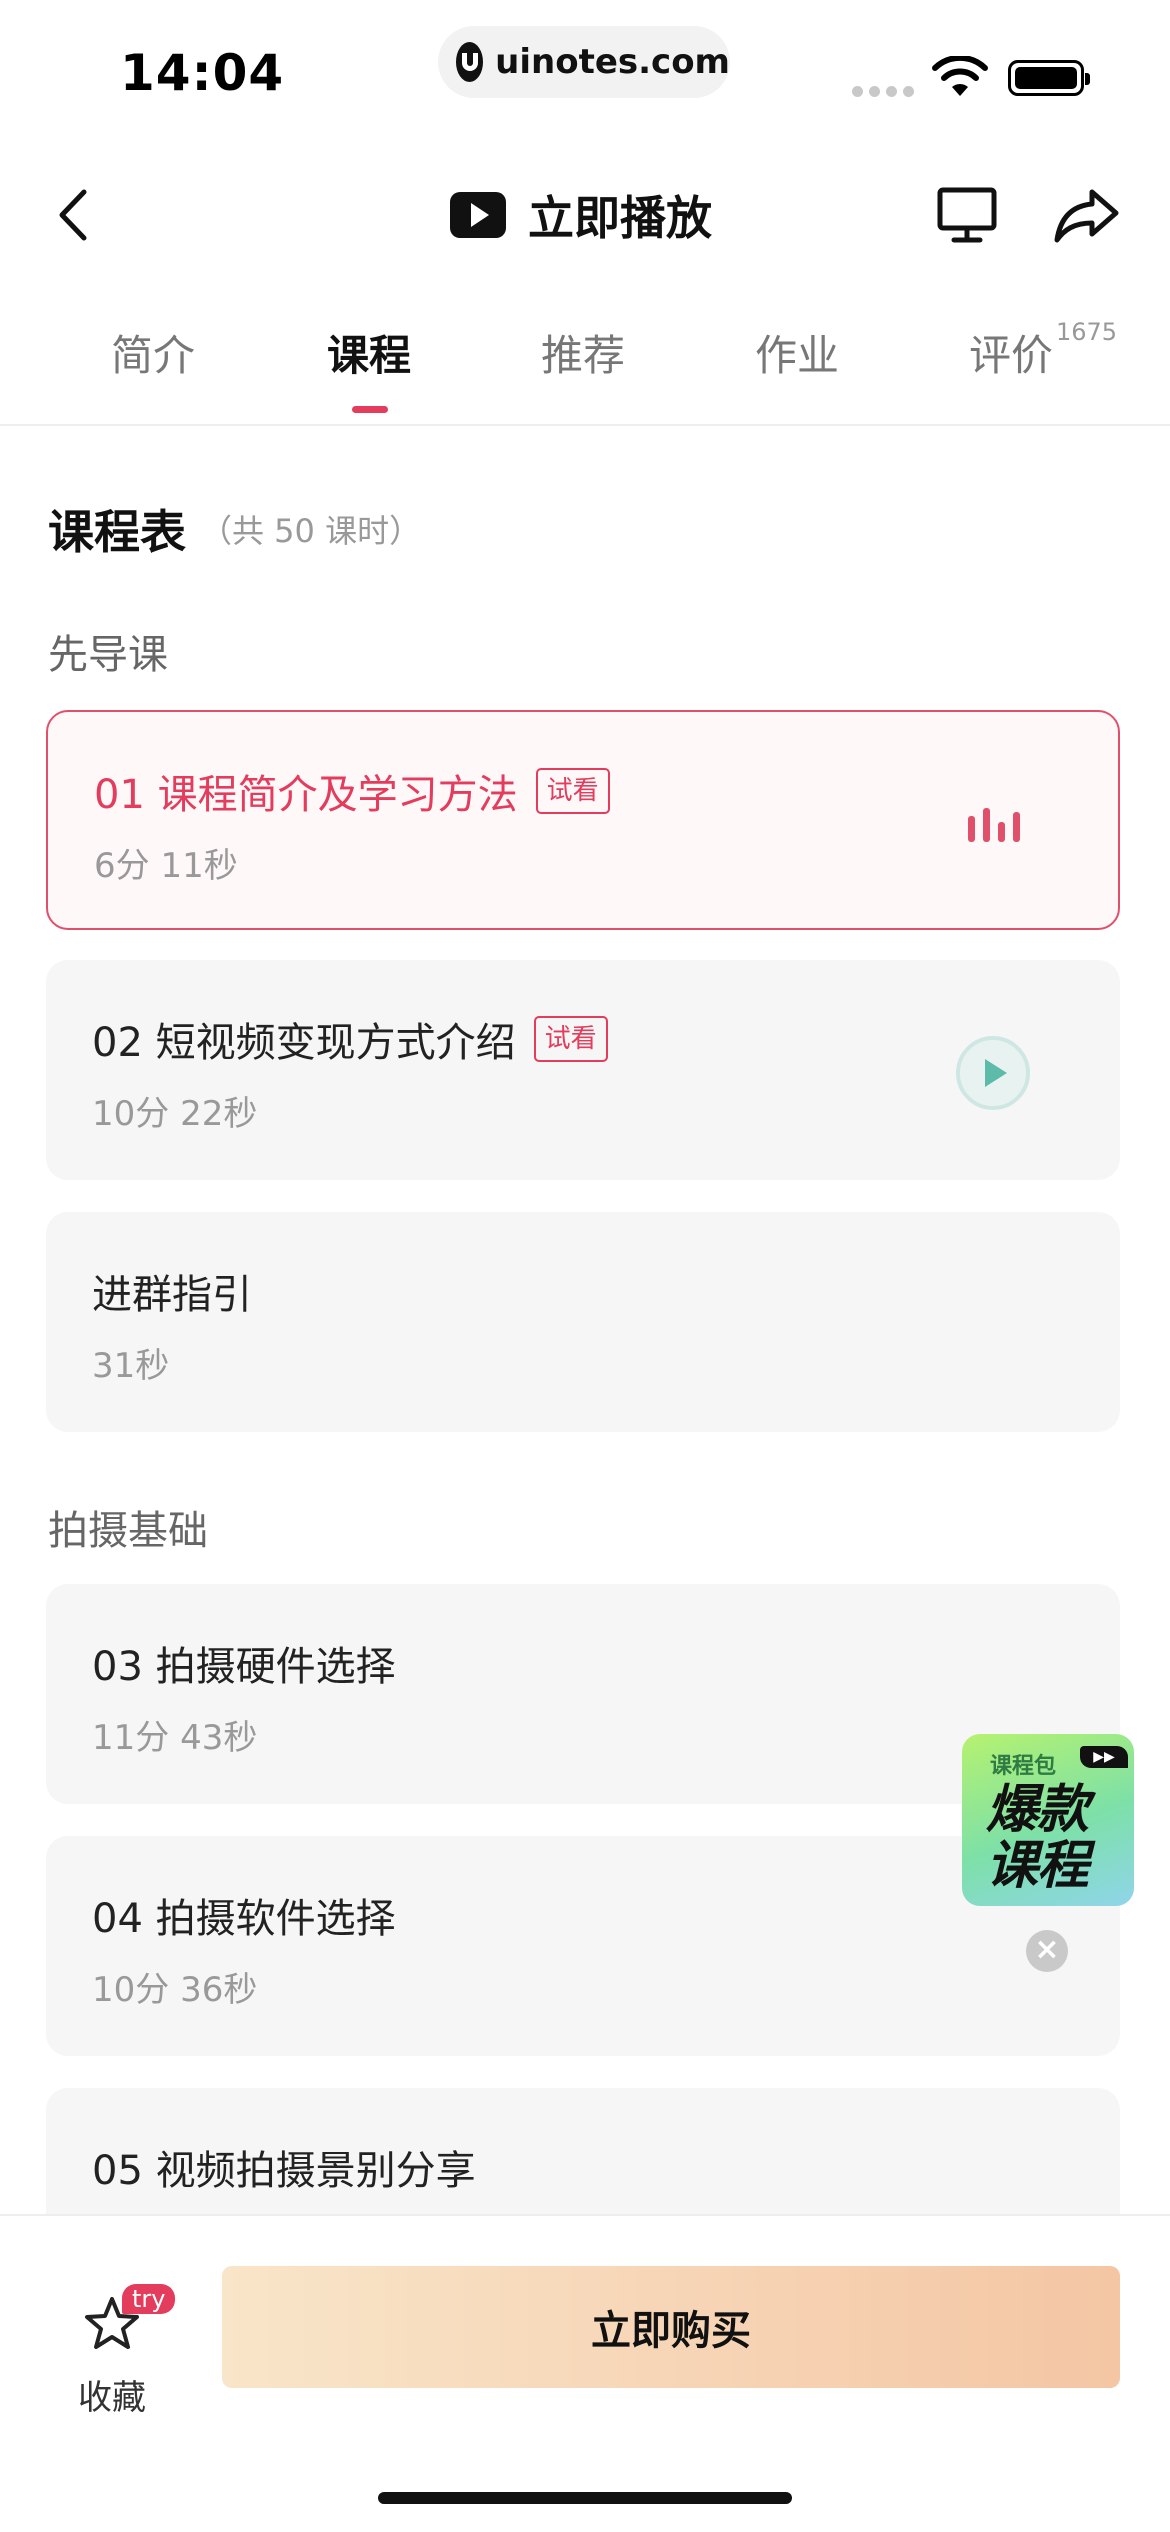 The height and width of the screenshot is (2532, 1170). I want to click on lesson-card: 01 课程简介及学习方法 试看 6分 11秒, so click(583, 820).